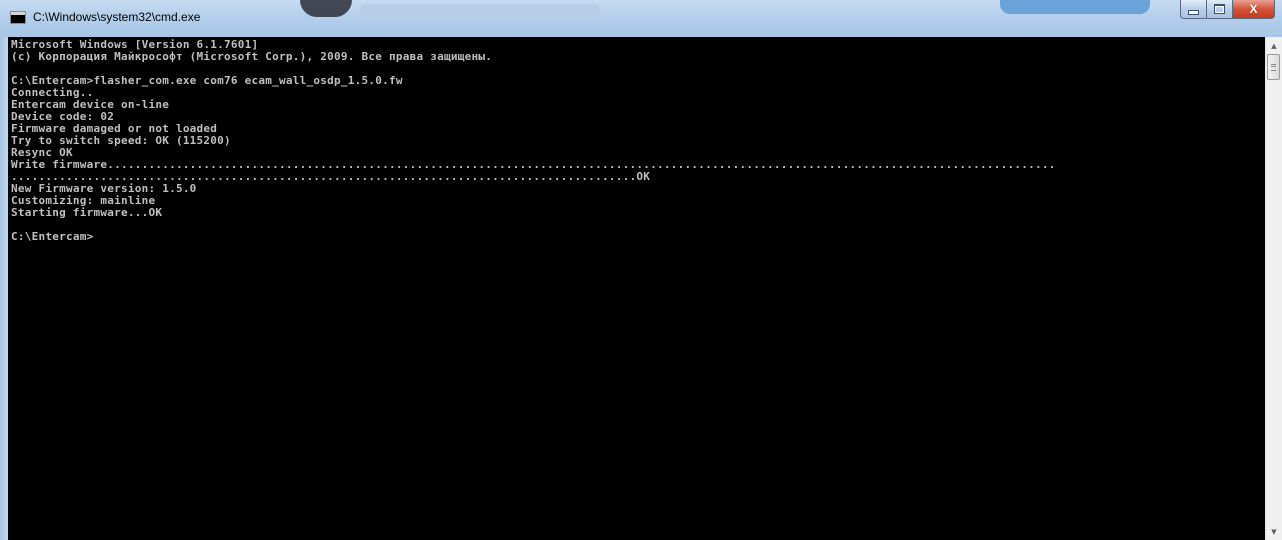 The height and width of the screenshot is (540, 1282). Describe the element at coordinates (104, 189) in the screenshot. I see `console-line: New Firmware version: 1.5.0` at that location.